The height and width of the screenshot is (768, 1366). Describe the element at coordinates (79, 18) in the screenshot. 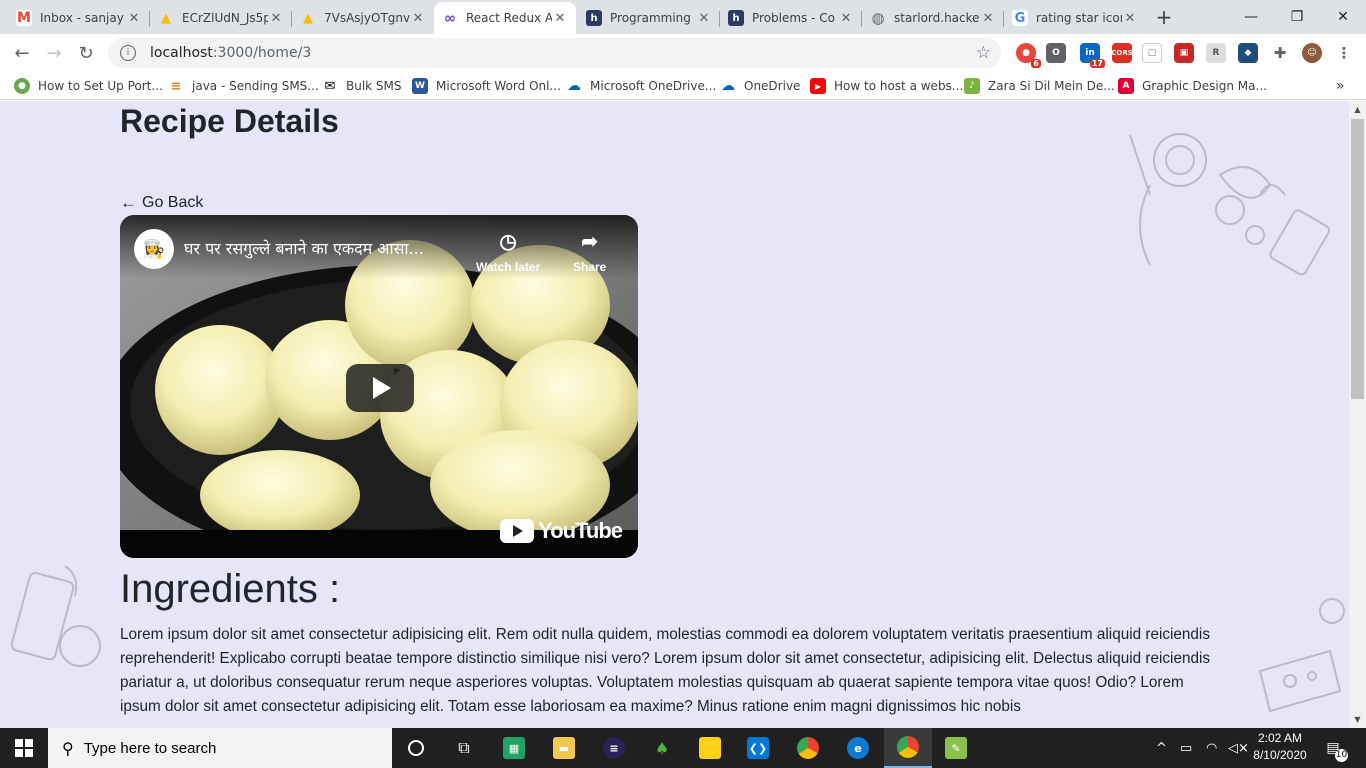

I see `tab-inbox: M Inbox - sanjay ✕` at that location.